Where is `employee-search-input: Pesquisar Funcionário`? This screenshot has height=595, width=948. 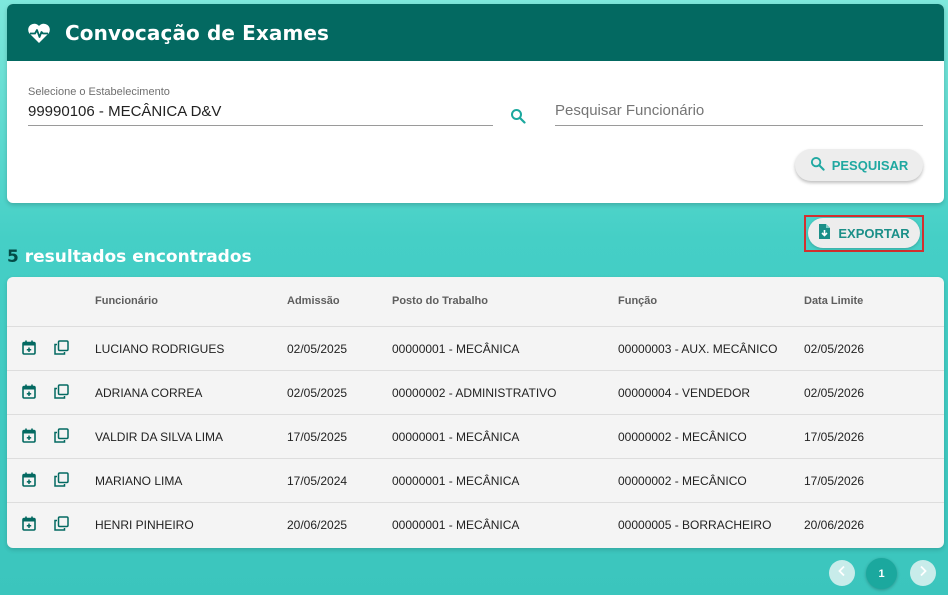 employee-search-input: Pesquisar Funcionário is located at coordinates (739, 111).